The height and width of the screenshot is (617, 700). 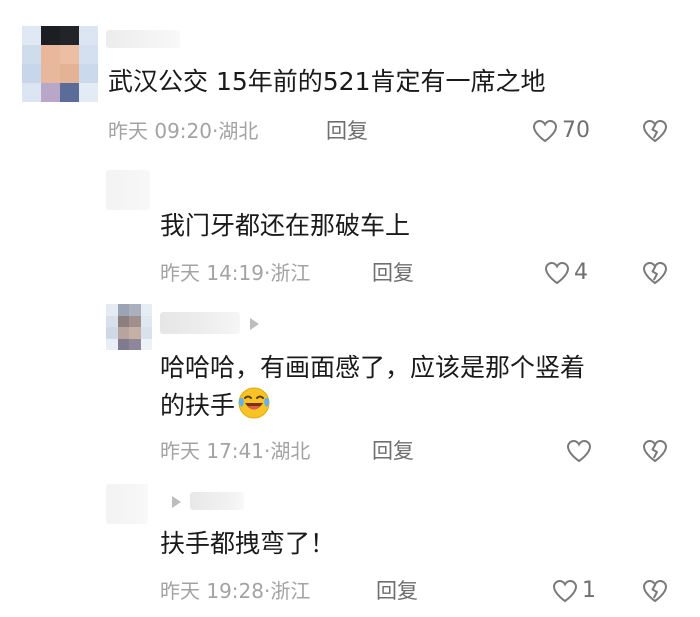 I want to click on like-button, so click(x=579, y=451).